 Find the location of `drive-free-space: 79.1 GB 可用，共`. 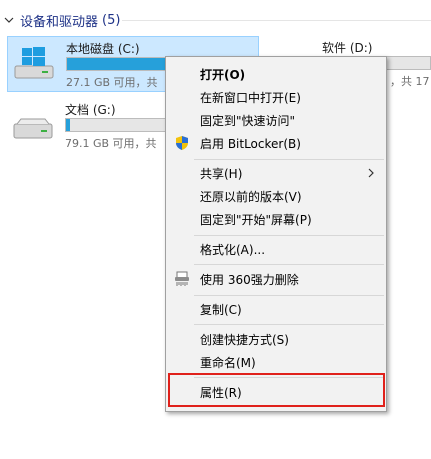

drive-free-space: 79.1 GB 可用，共 is located at coordinates (111, 143).